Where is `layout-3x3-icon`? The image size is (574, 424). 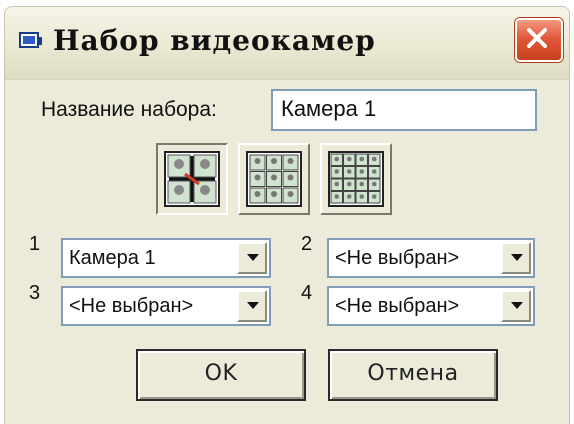
layout-3x3-icon is located at coordinates (274, 179).